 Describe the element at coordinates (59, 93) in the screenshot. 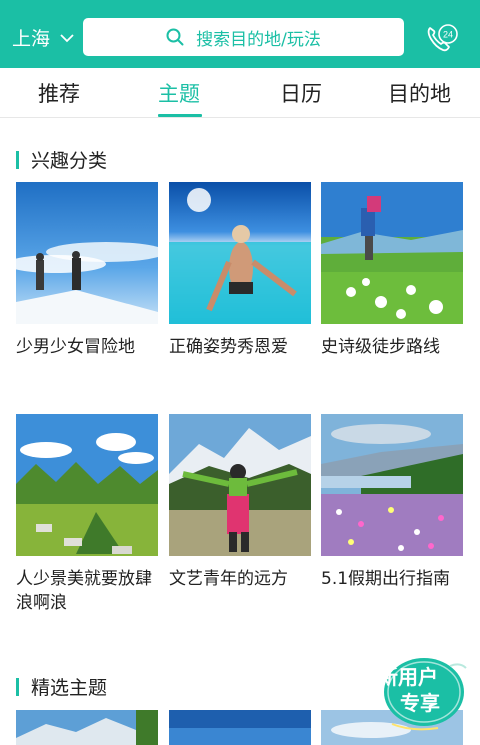

I see `tab-recommend: 推荐` at that location.